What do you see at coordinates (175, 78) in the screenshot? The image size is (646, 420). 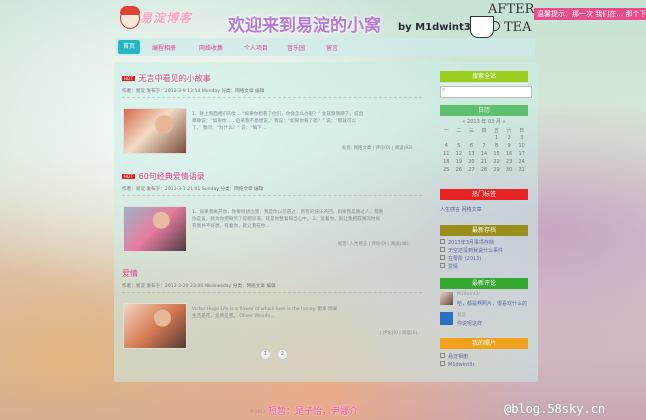 I see `post-title-text: 无言中看见的小故事` at bounding box center [175, 78].